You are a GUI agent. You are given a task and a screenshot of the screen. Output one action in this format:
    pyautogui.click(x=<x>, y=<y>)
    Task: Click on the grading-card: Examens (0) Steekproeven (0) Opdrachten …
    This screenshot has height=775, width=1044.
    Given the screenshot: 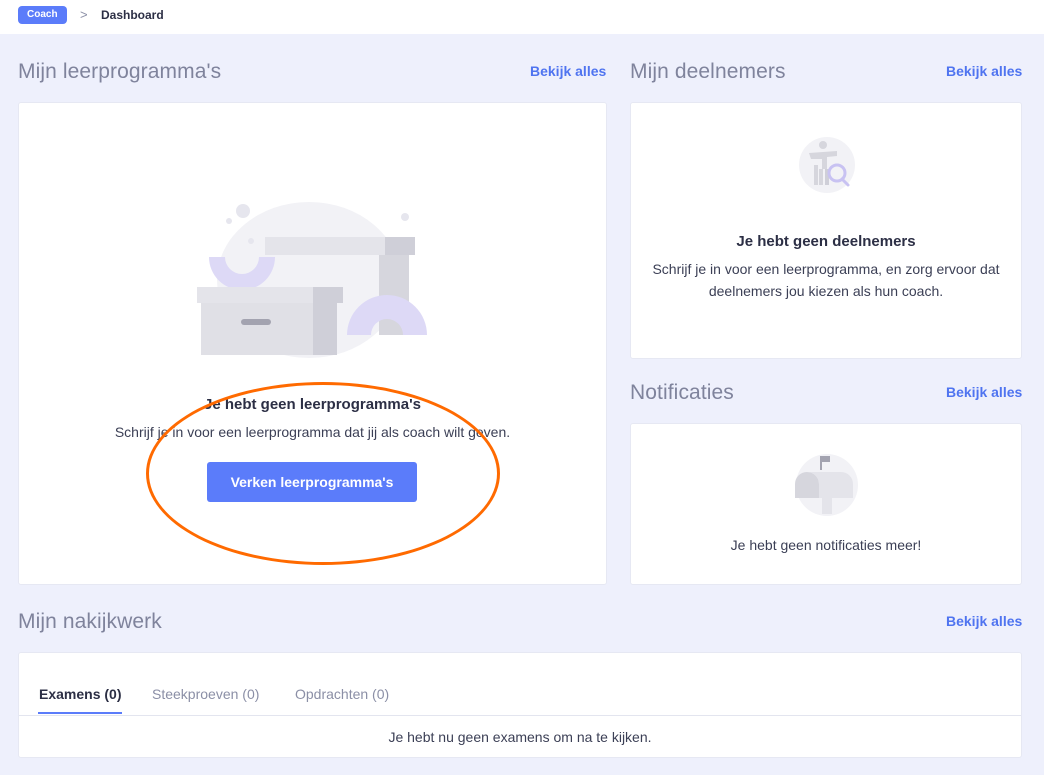 What is the action you would take?
    pyautogui.click(x=520, y=705)
    